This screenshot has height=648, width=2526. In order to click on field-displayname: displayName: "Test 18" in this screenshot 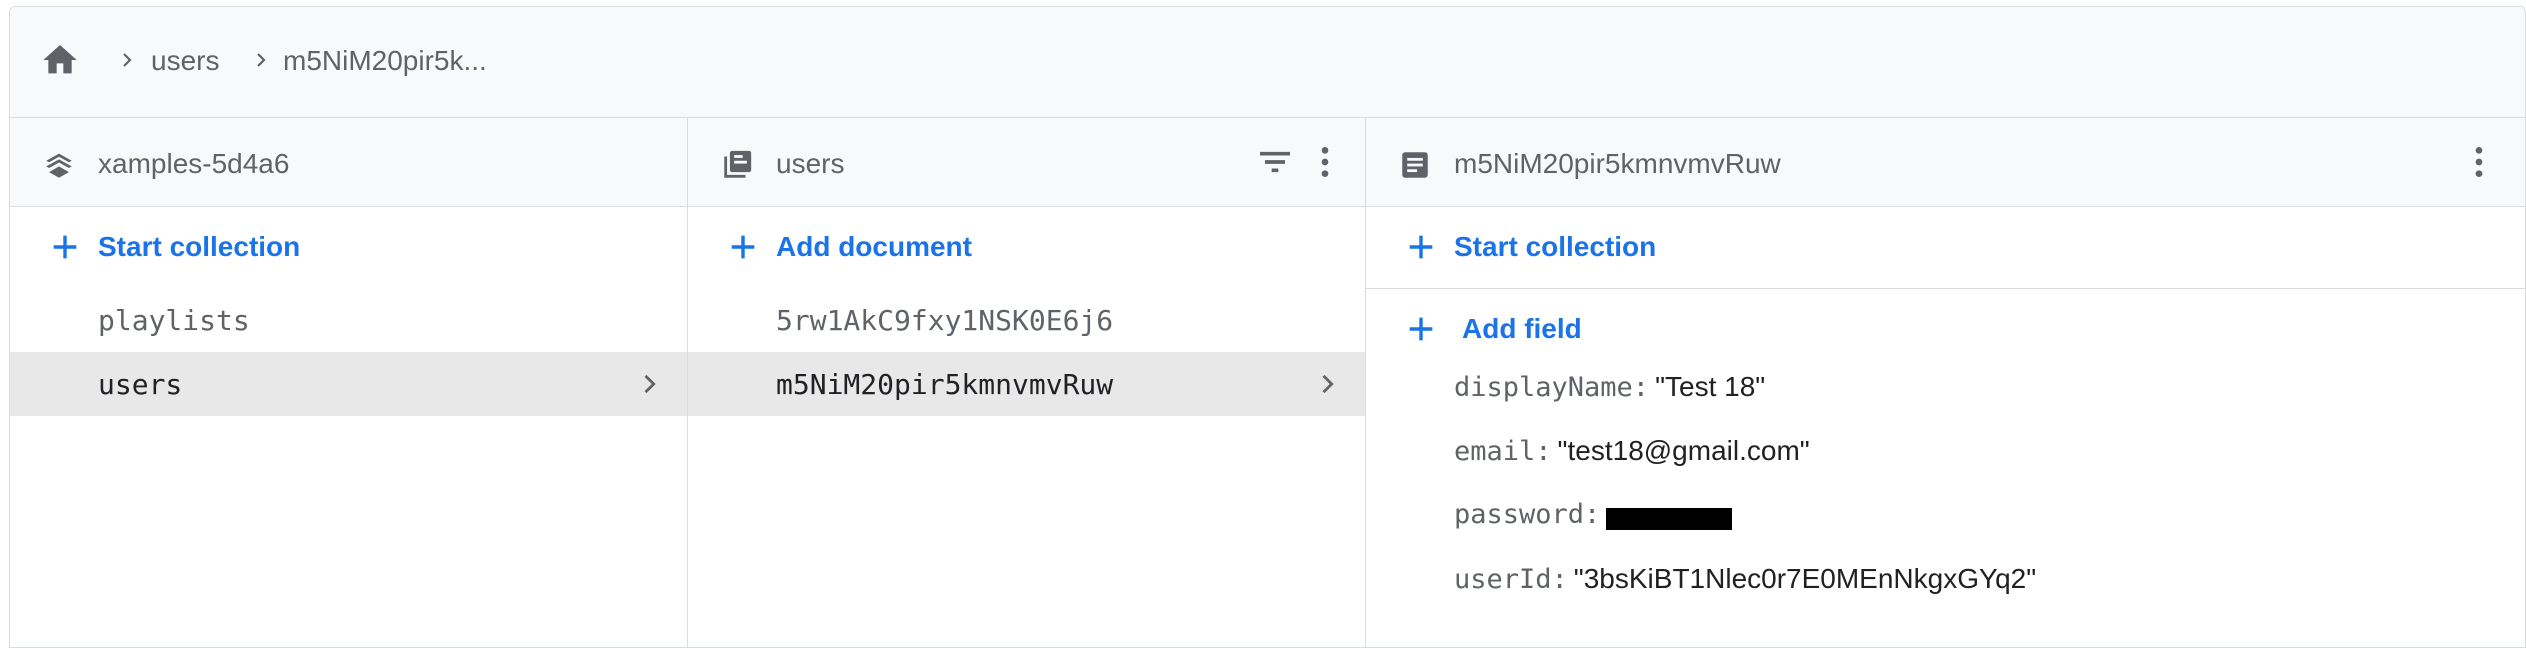, I will do `click(1609, 391)`.